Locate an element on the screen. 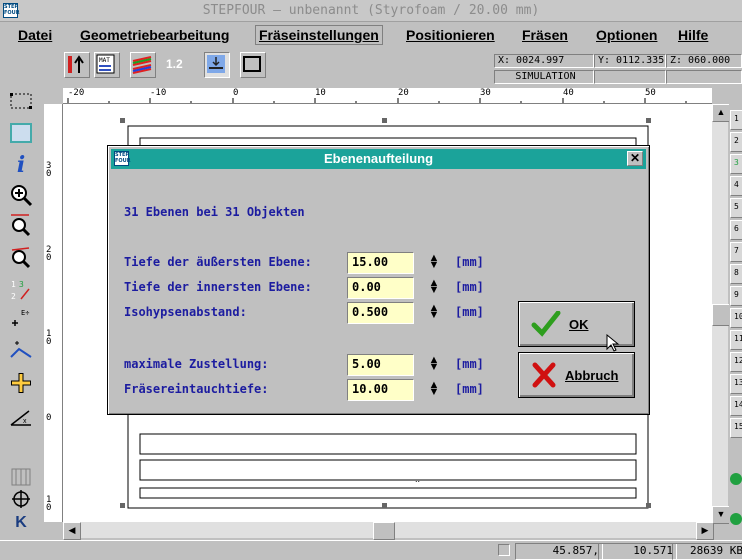  tool-scale-button: 1.2 is located at coordinates (178, 64).